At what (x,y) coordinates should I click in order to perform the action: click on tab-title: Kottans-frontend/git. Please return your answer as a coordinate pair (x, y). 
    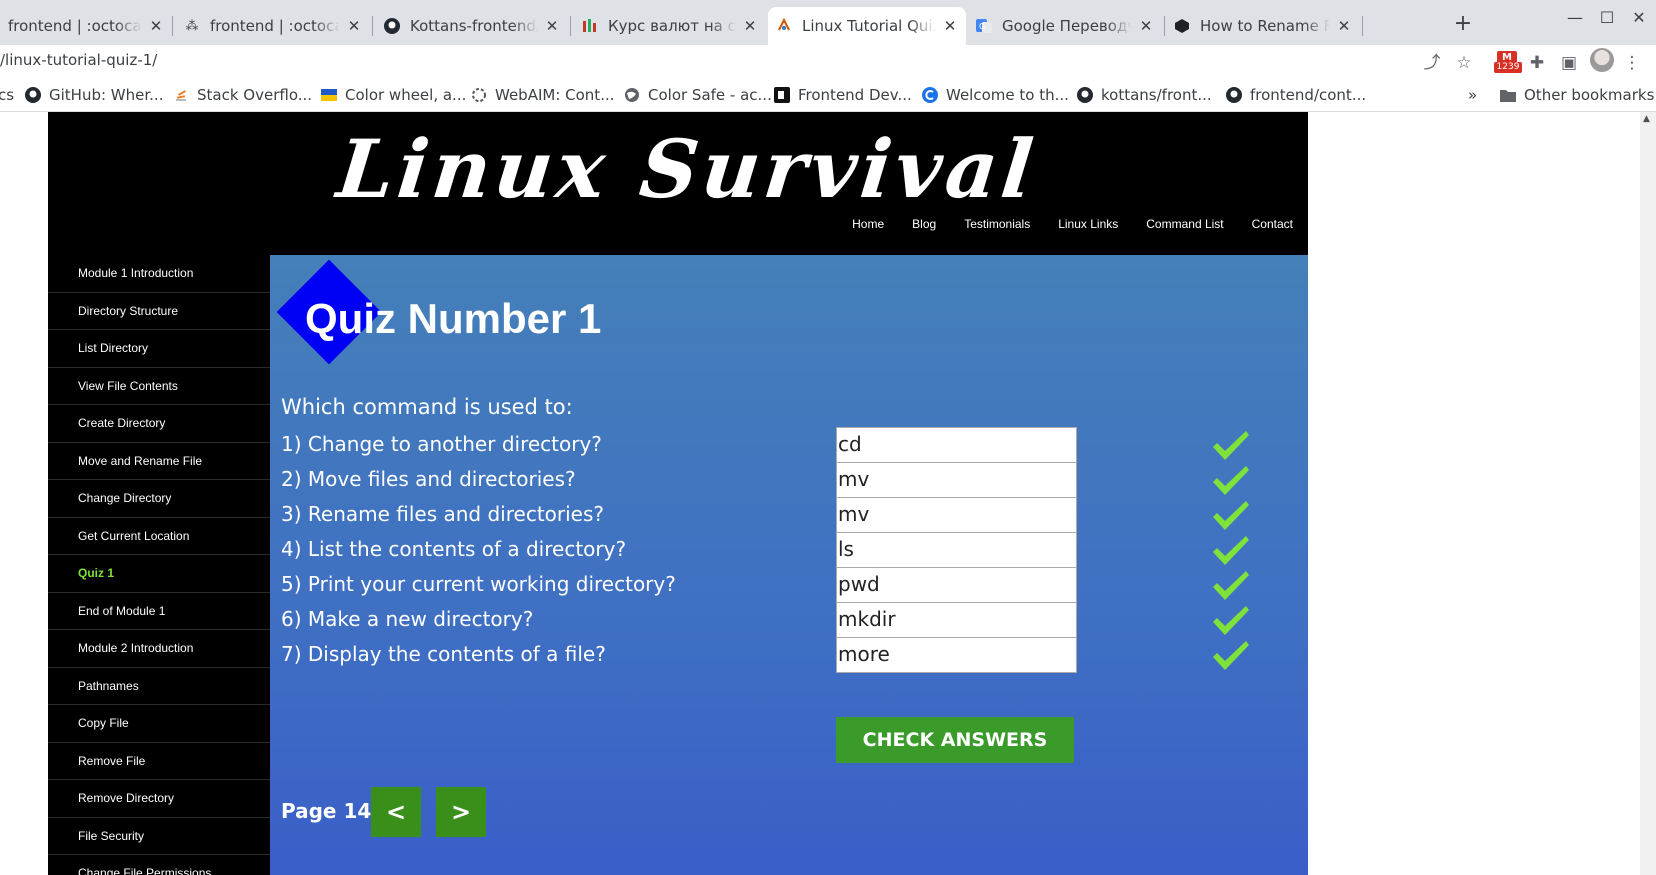
    Looking at the image, I should click on (474, 26).